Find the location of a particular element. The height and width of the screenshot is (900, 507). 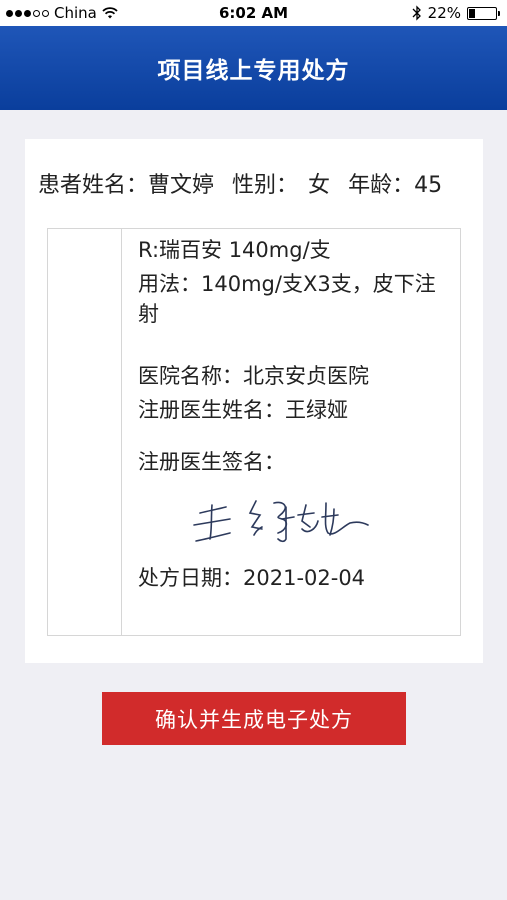

bluetooth-icon is located at coordinates (416, 13).